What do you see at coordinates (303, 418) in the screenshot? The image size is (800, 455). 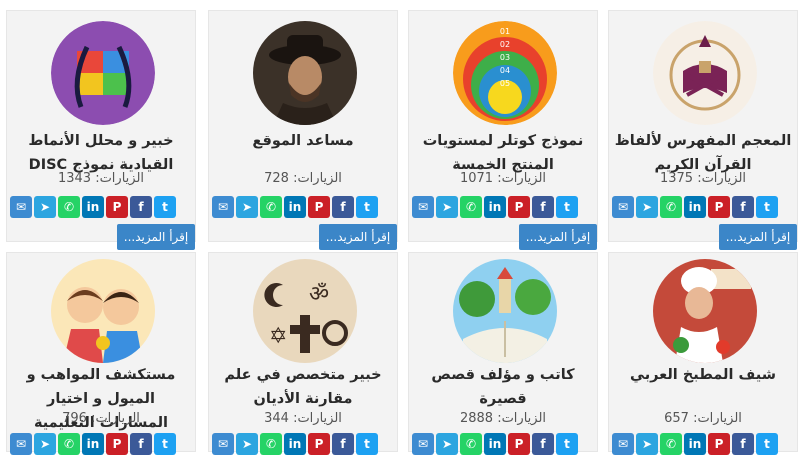 I see `visits-count: الزيارات: 344` at bounding box center [303, 418].